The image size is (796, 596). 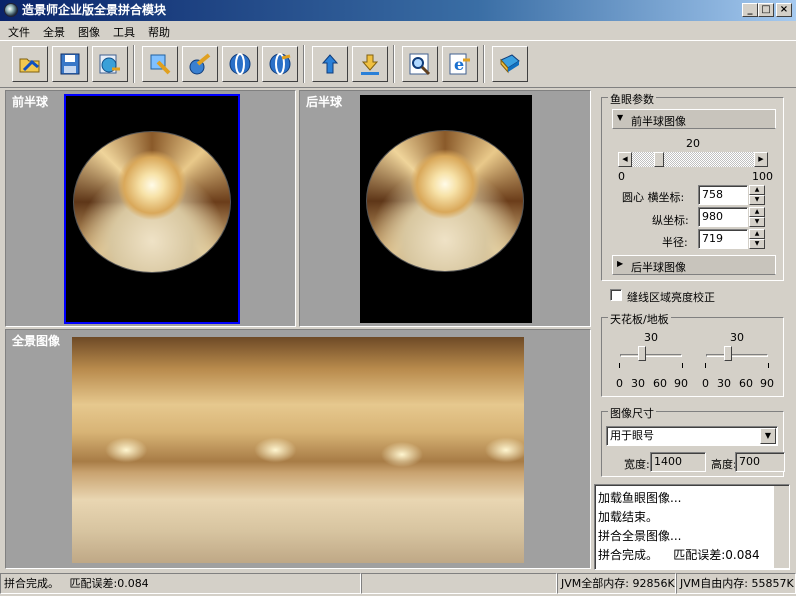 What do you see at coordinates (766, 10) in the screenshot?
I see `maximize-button: □` at bounding box center [766, 10].